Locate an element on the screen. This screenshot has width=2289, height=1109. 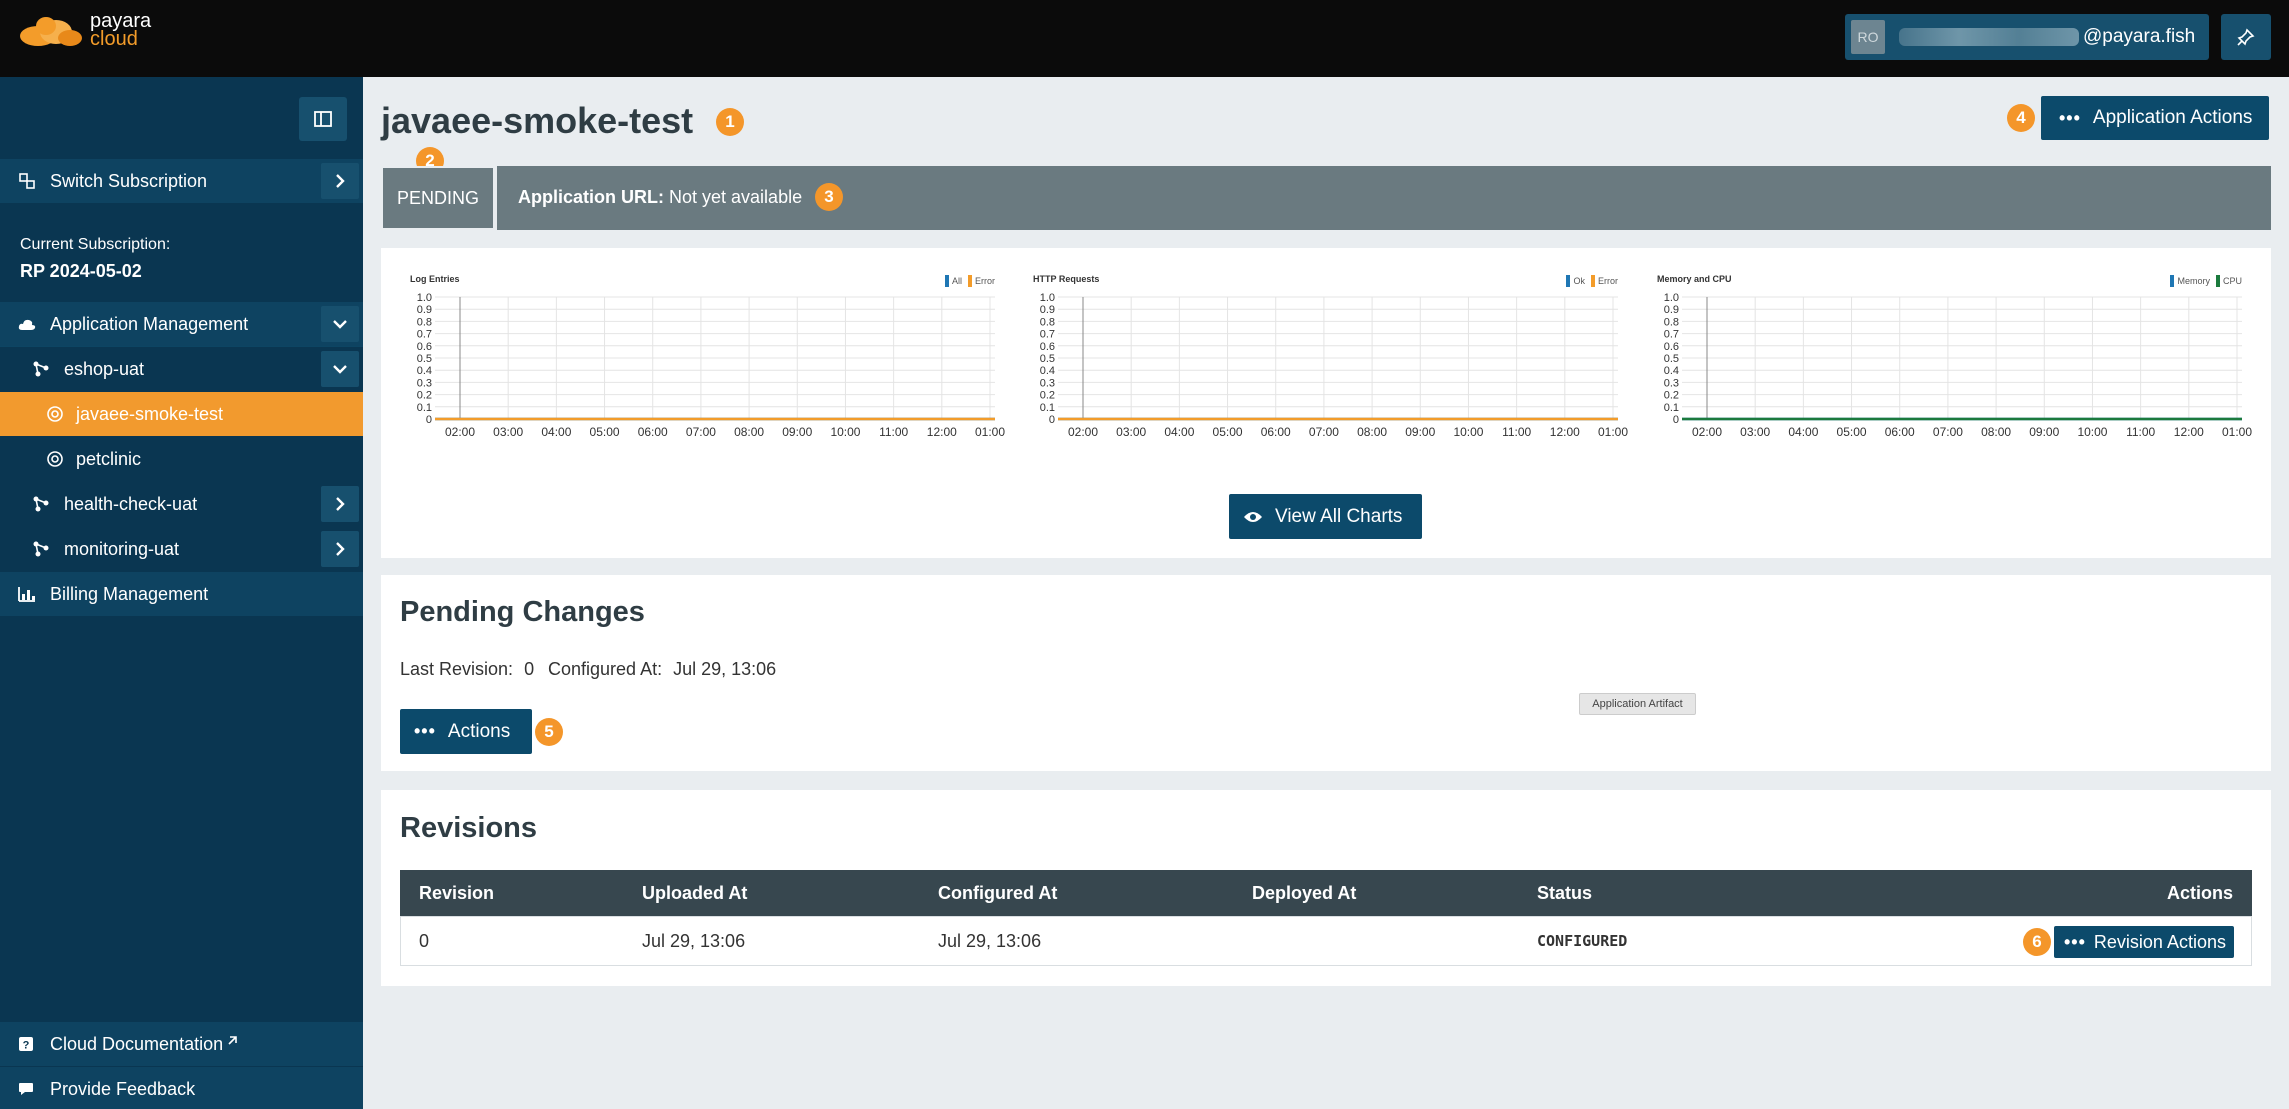
x-tick-label: 04:00 is located at coordinates (1803, 432).